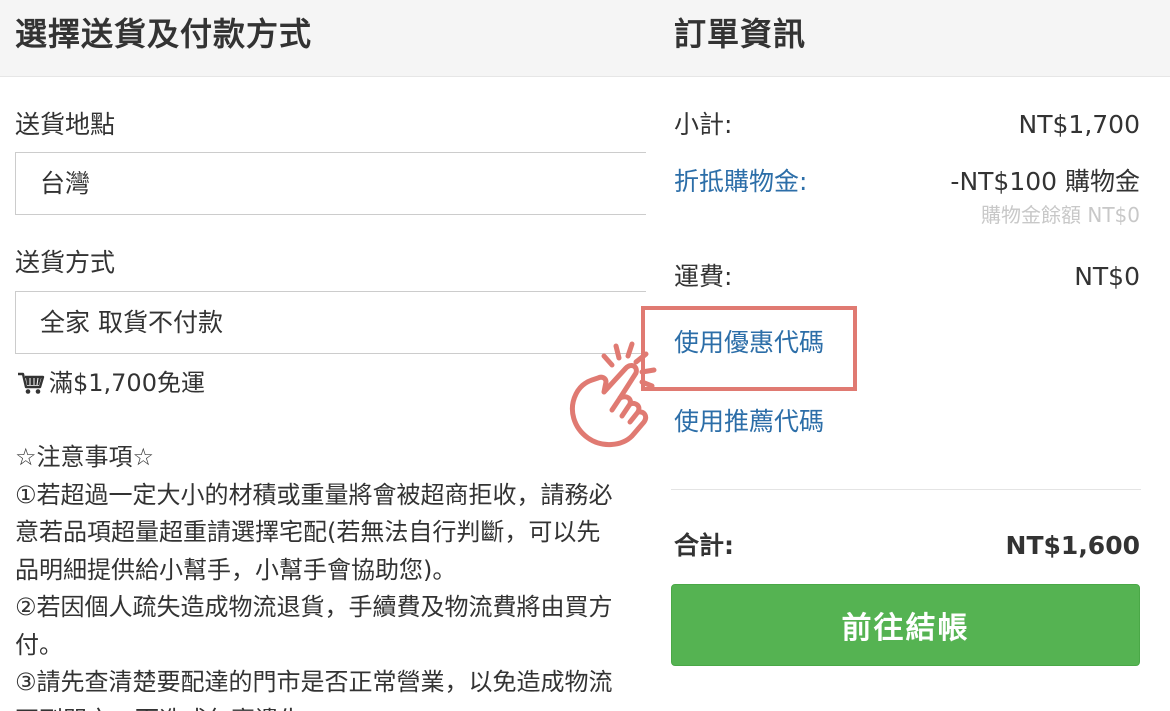  What do you see at coordinates (704, 545) in the screenshot?
I see `total-label: 合計:` at bounding box center [704, 545].